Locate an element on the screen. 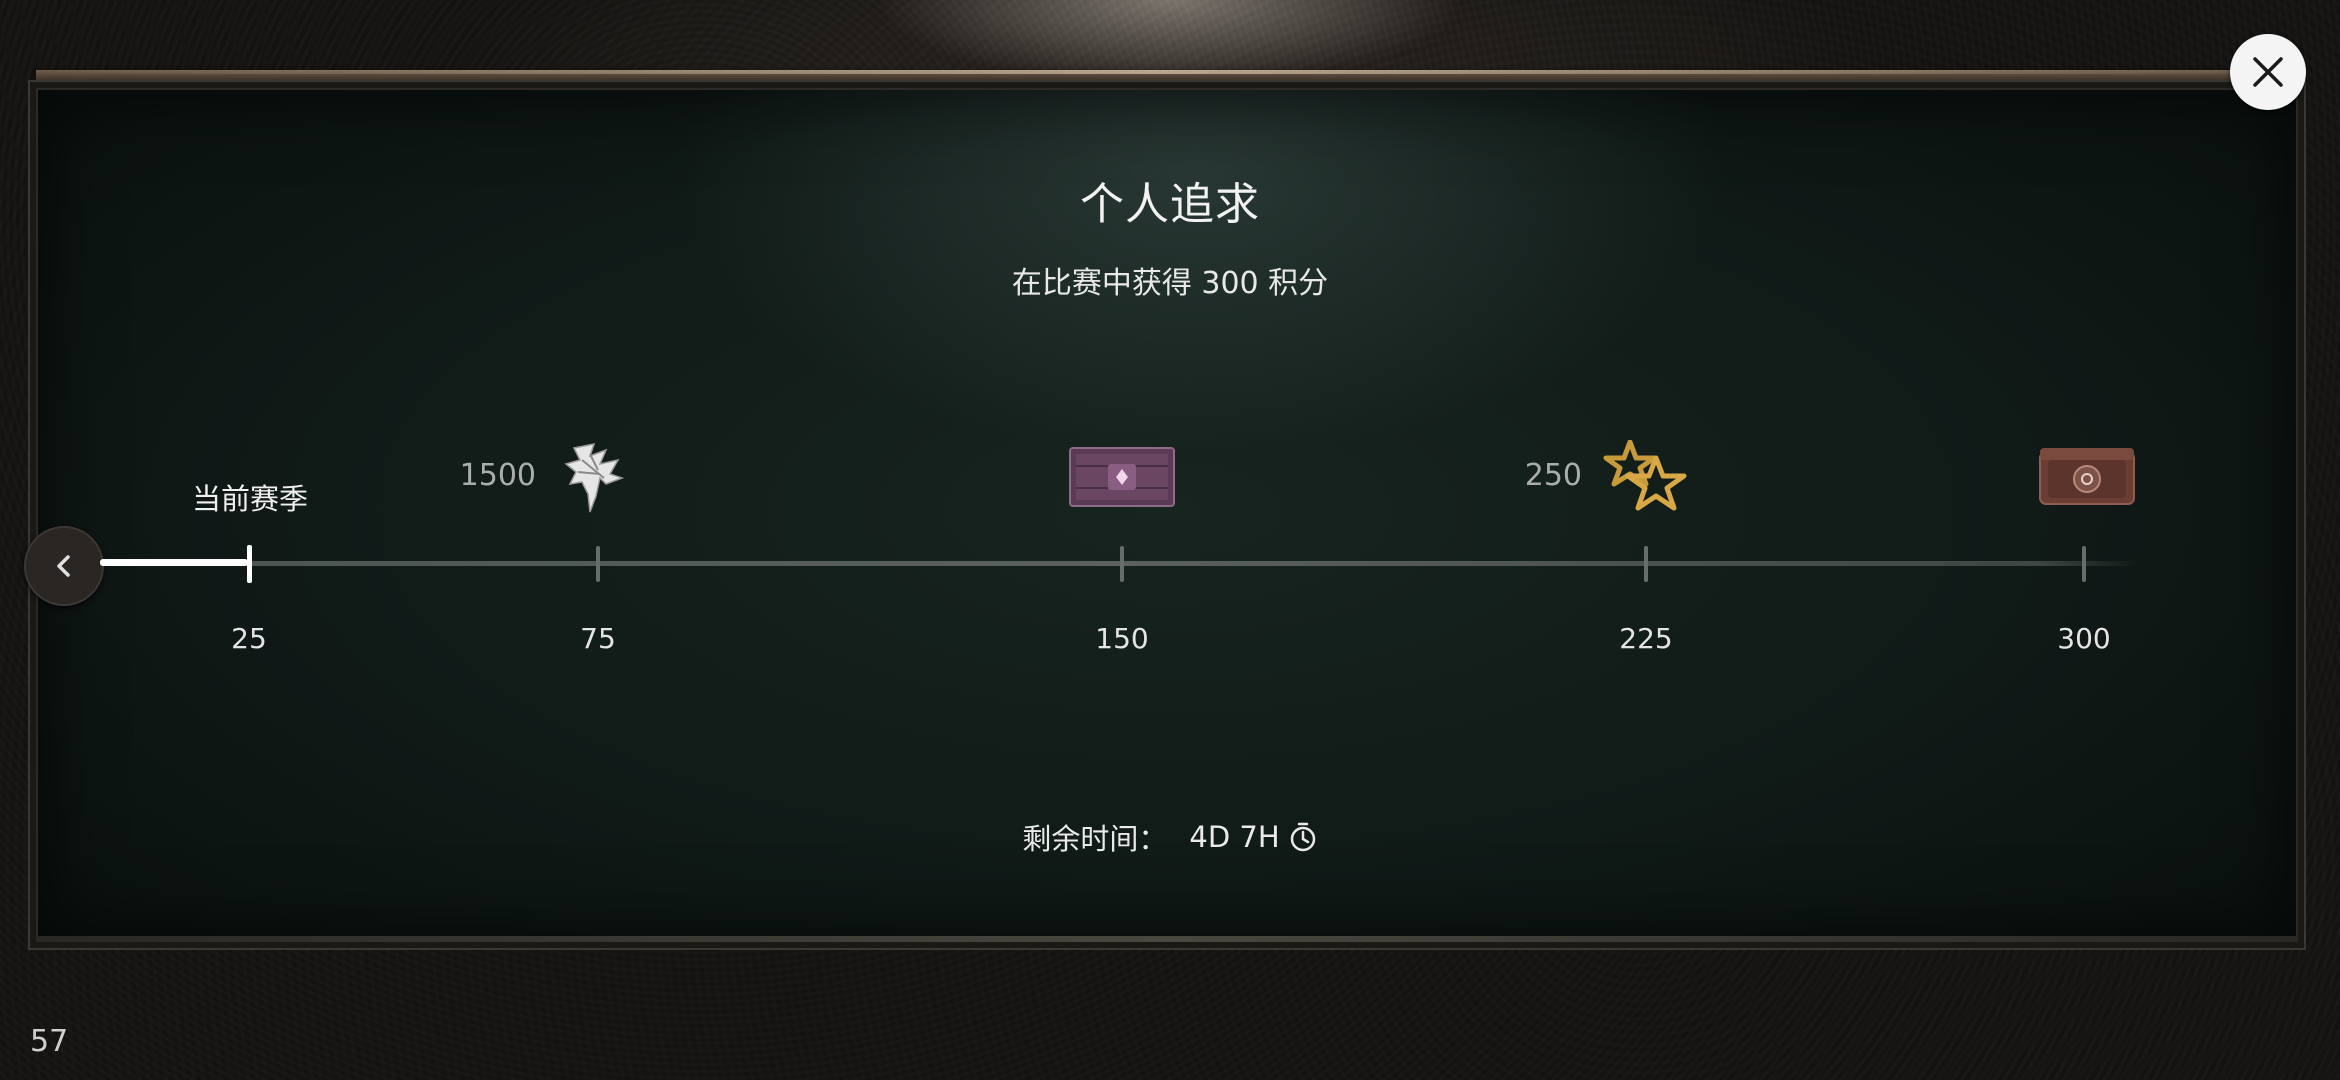 This screenshot has width=2340, height=1080. page-title: 个人追求 is located at coordinates (1170, 204).